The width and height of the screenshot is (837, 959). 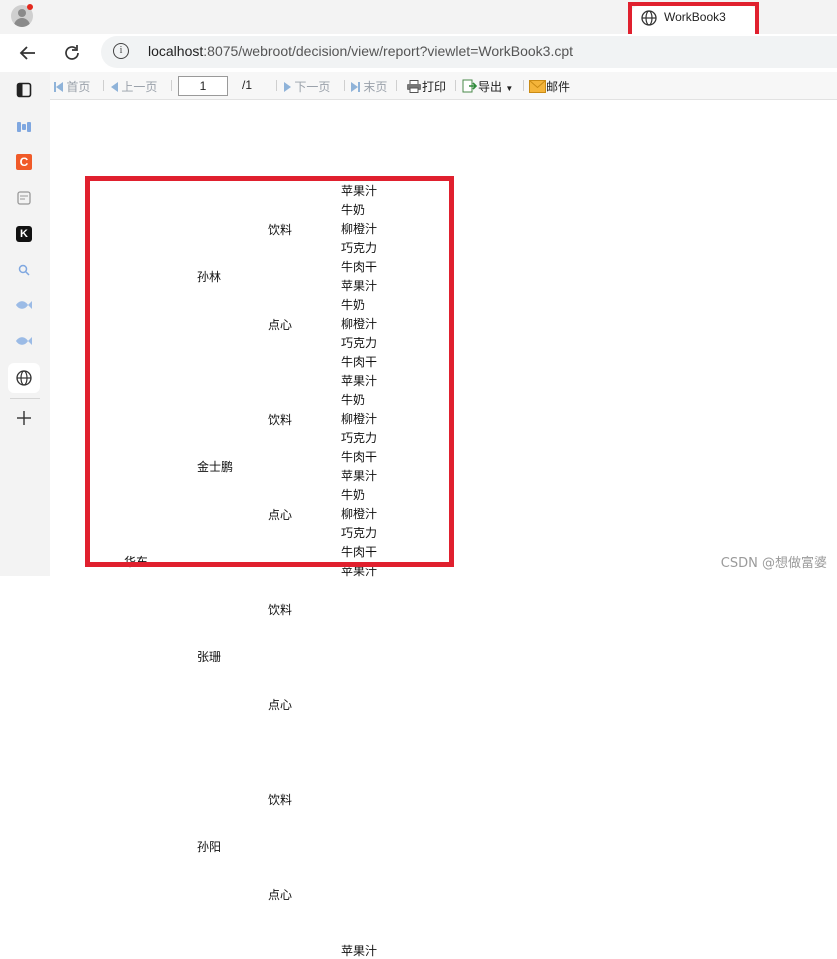 I want to click on page-number-input: 1, so click(x=203, y=86).